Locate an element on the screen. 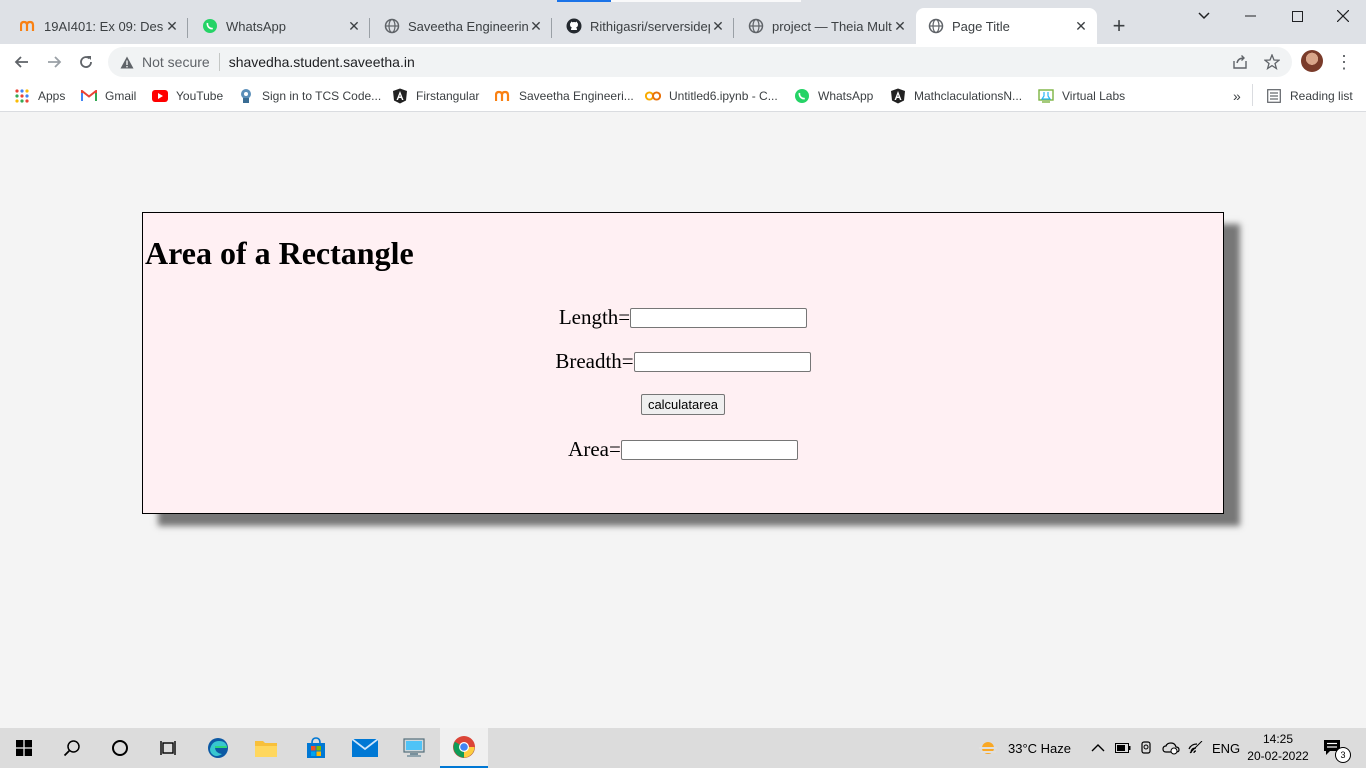  wifi-icon is located at coordinates (1196, 748).